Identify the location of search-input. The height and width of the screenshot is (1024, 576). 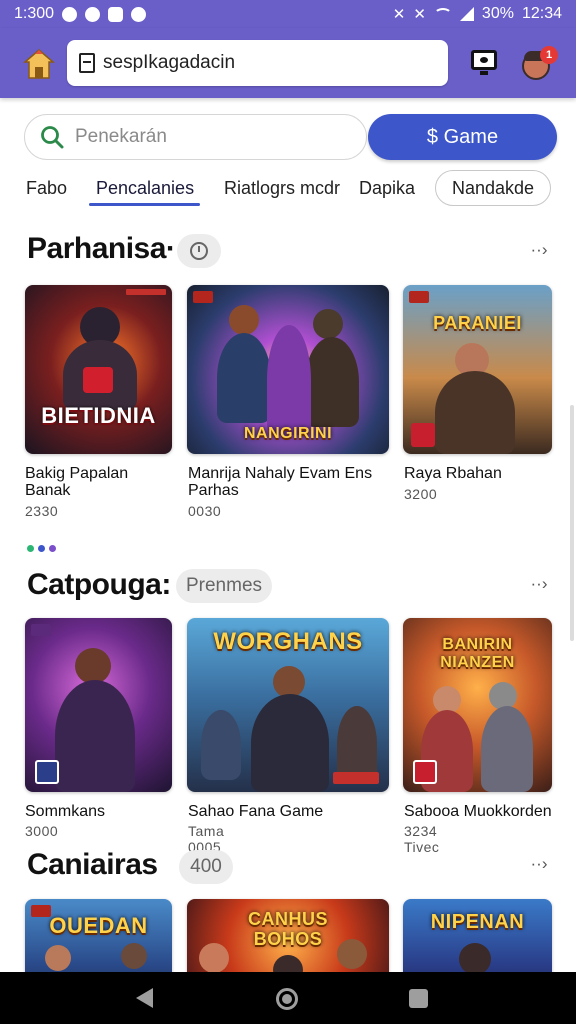
(205, 137).